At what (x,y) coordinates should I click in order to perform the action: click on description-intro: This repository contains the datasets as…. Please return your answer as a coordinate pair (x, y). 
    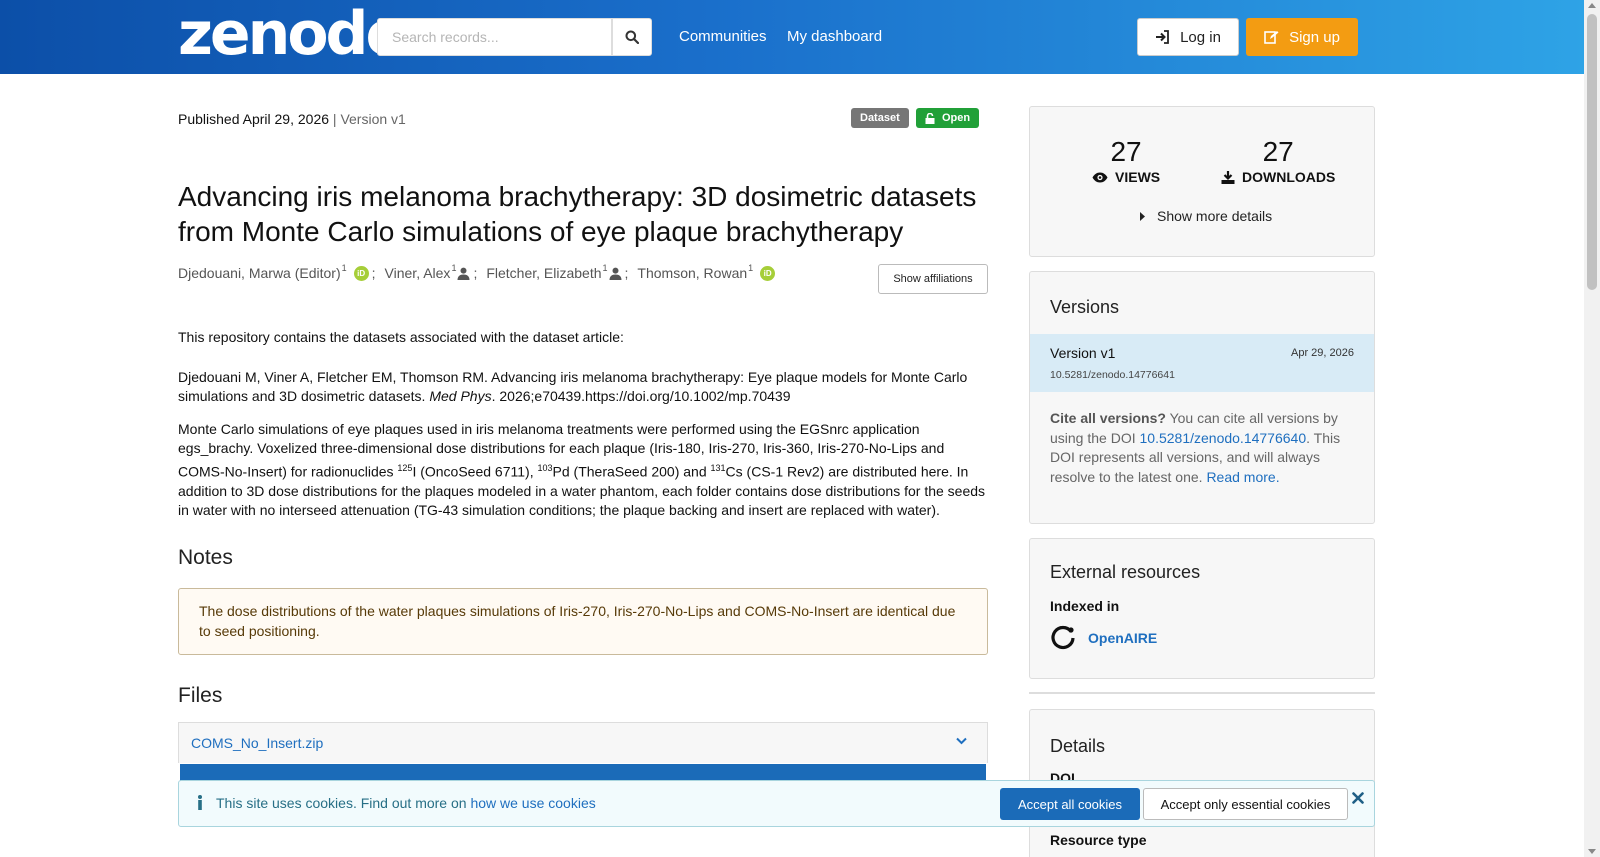
    Looking at the image, I should click on (401, 337).